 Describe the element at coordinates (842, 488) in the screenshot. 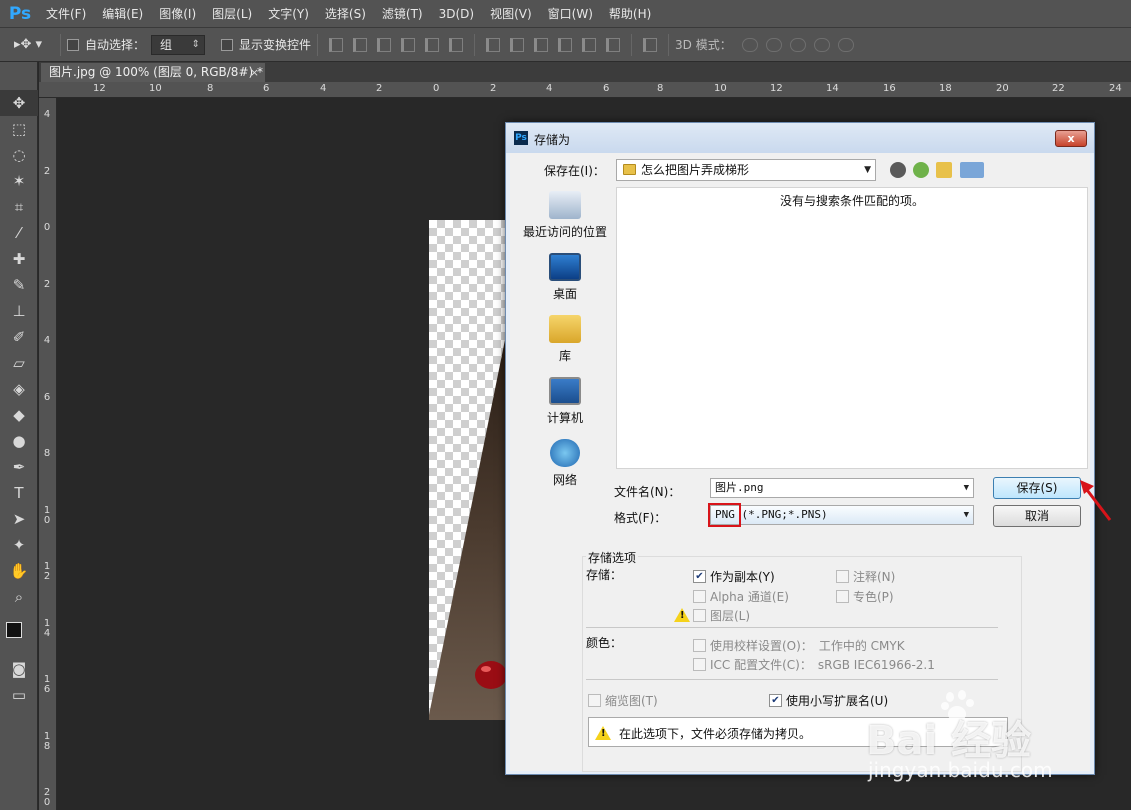

I see `filename-input: 图片.png ▼` at that location.